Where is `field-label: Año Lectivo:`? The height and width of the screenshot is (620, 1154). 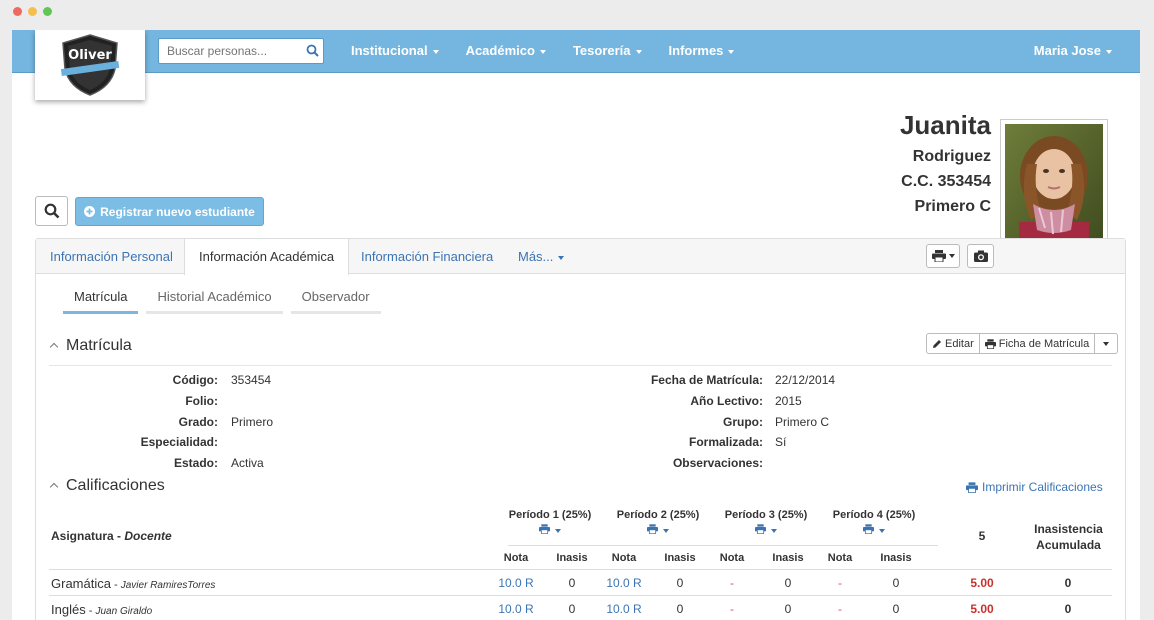 field-label: Año Lectivo: is located at coordinates (726, 400).